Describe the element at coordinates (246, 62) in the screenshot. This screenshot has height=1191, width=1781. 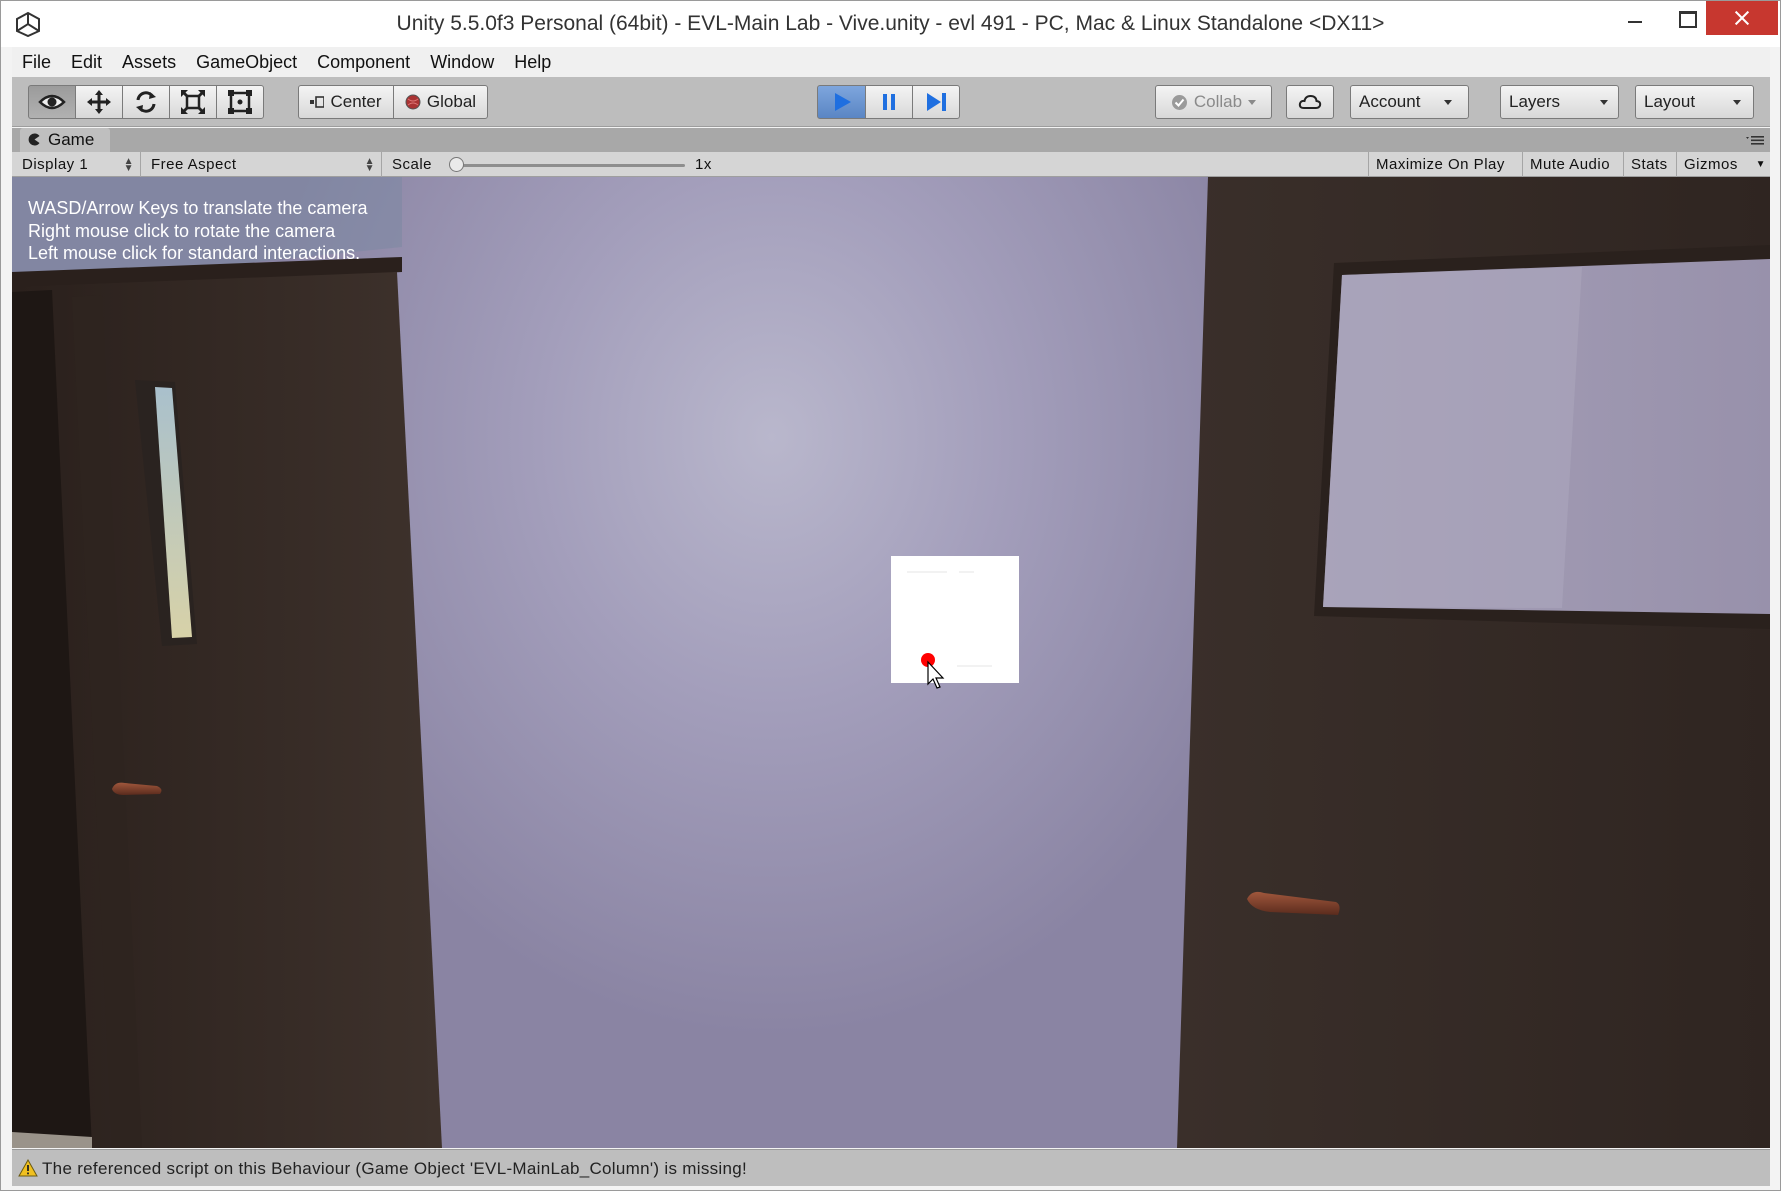
I see `menu-gameobject: GameObject` at that location.